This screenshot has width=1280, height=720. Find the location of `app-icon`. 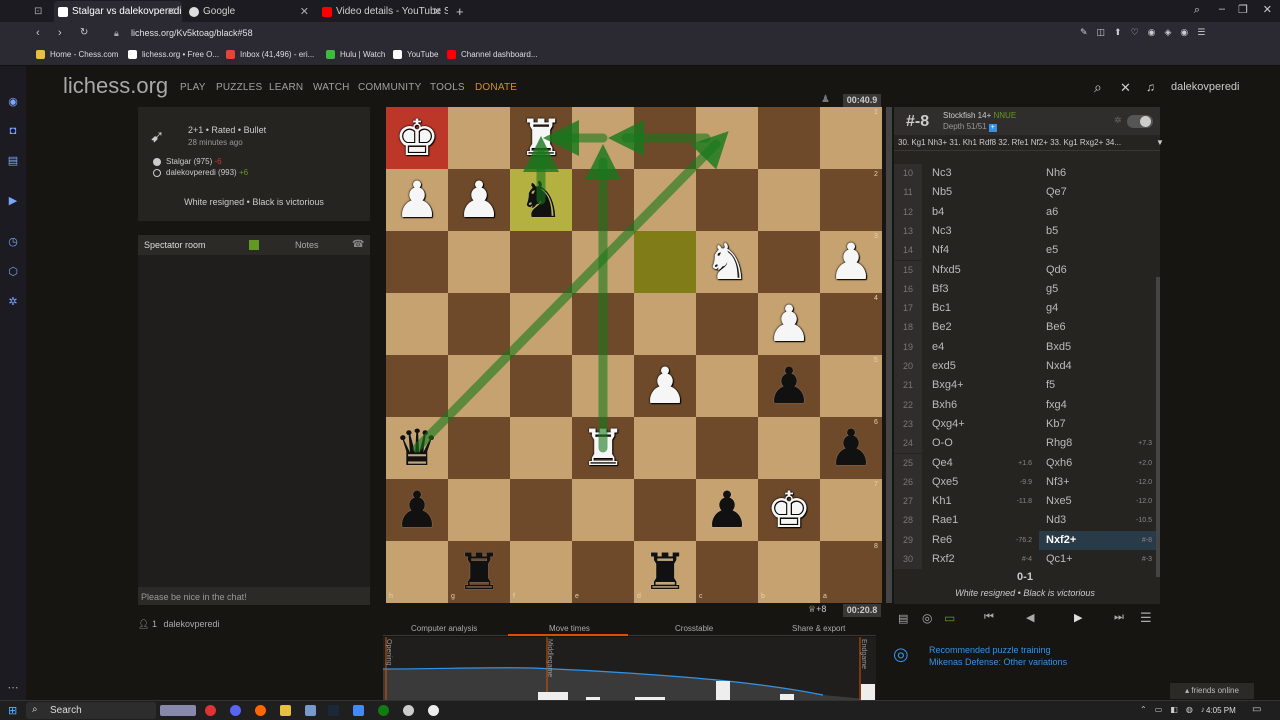

app-icon is located at coordinates (260, 710).